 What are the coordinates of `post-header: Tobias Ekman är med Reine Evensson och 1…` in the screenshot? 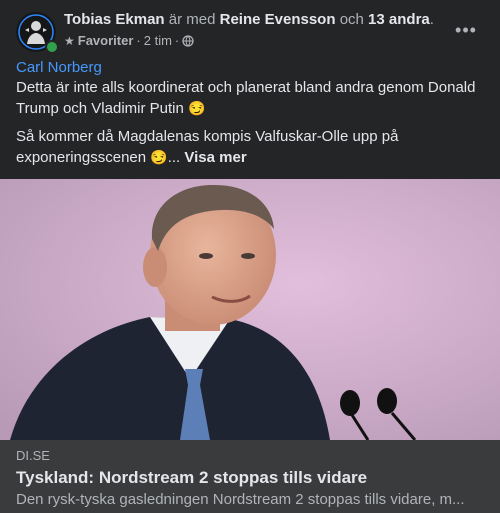 It's located at (250, 30).